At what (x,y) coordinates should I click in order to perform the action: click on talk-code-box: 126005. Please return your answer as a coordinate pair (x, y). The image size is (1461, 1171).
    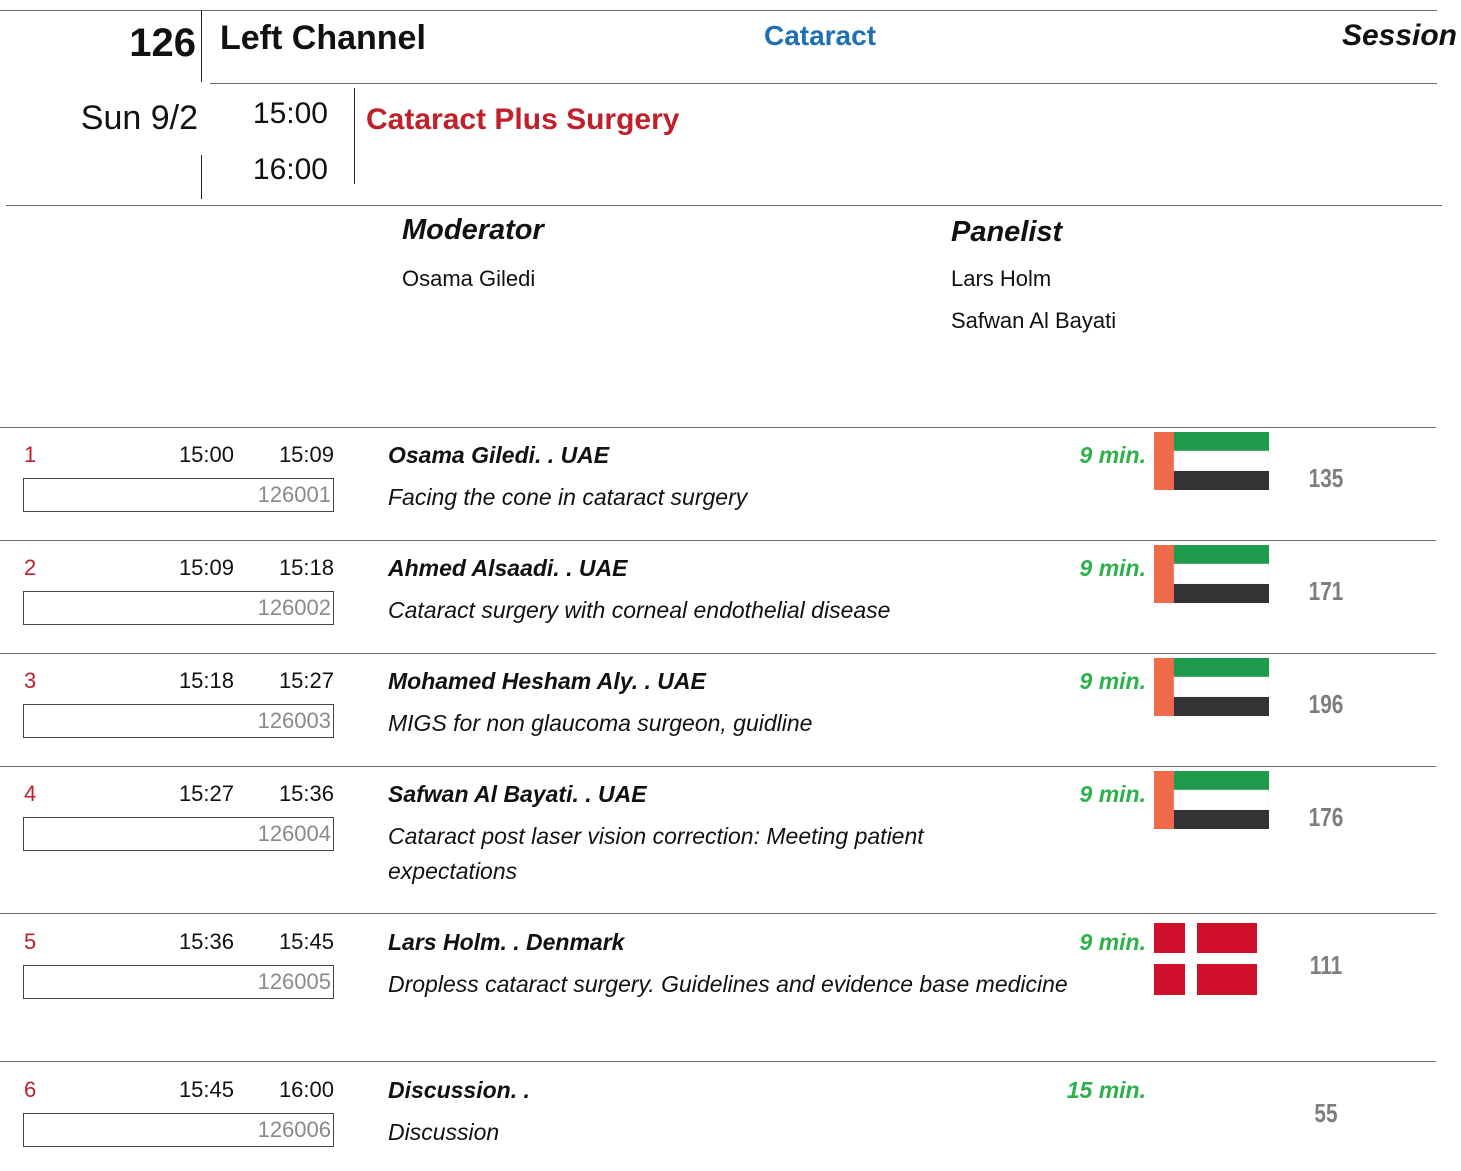
    Looking at the image, I should click on (178, 982).